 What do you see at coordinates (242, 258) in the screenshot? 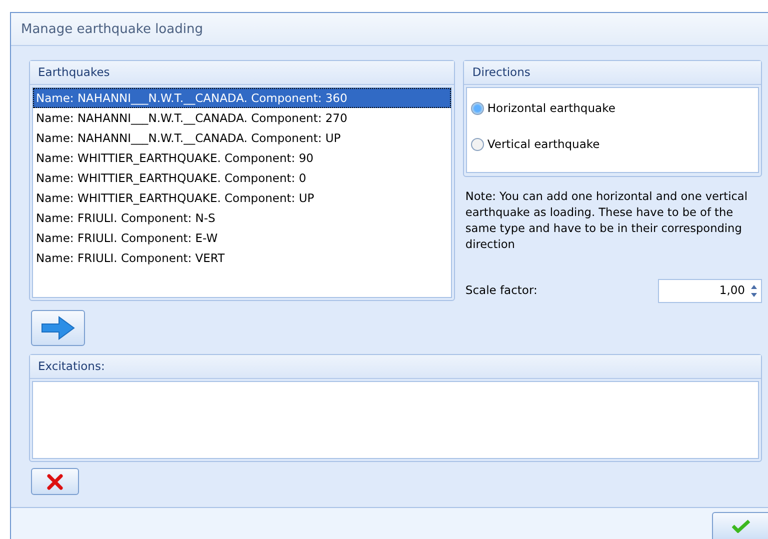
I see `list-item: Name: FRIULI. Component: VERT` at bounding box center [242, 258].